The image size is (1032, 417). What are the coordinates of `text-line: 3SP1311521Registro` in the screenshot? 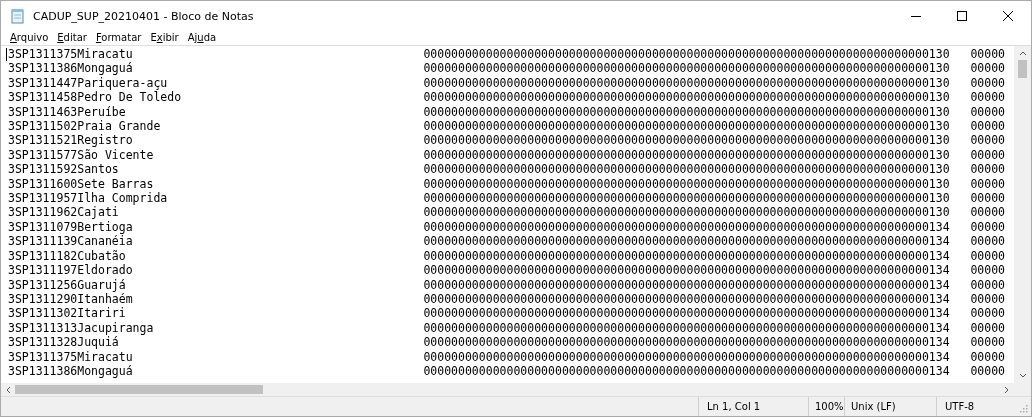 It's located at (71, 140).